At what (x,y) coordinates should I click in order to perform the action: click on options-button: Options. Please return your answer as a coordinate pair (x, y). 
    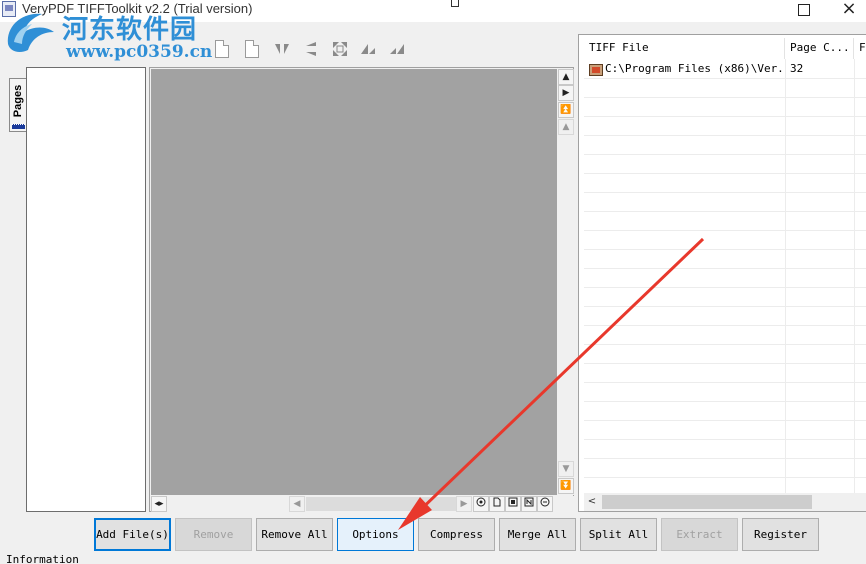
    Looking at the image, I should click on (375, 534).